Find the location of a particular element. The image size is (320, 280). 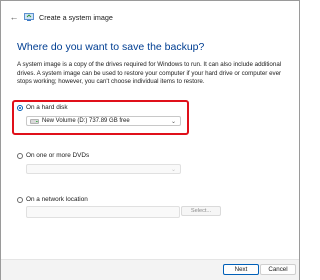

cancel-button: Cancel is located at coordinates (278, 269).